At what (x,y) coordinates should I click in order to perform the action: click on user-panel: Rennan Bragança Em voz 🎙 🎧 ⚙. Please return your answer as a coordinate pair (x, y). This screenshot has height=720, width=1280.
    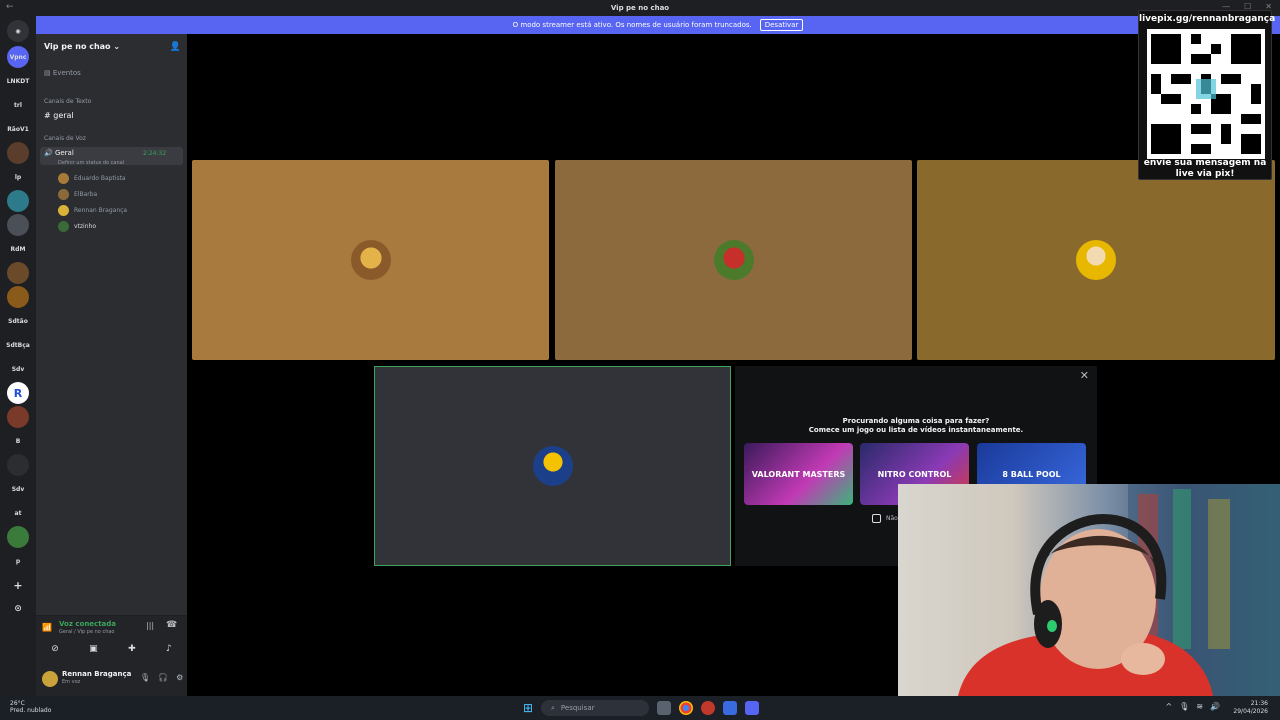
    Looking at the image, I should click on (111, 680).